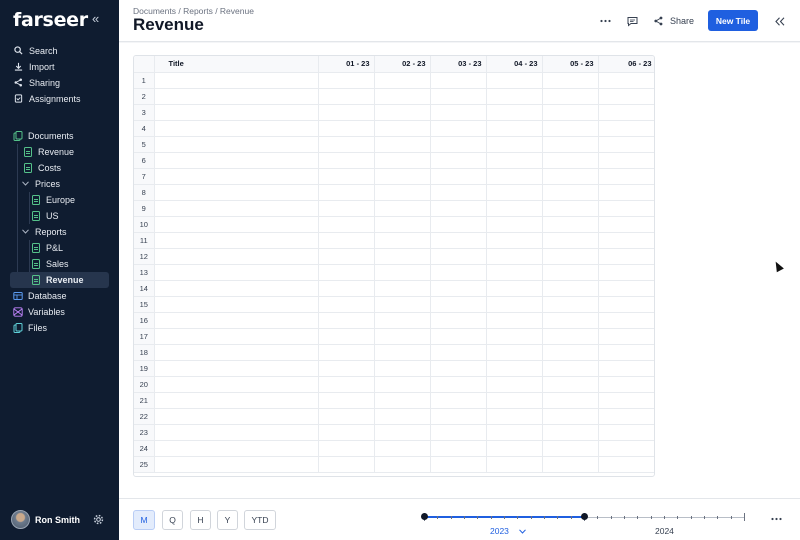 The image size is (800, 540). What do you see at coordinates (632, 21) in the screenshot?
I see `comments-icon` at bounding box center [632, 21].